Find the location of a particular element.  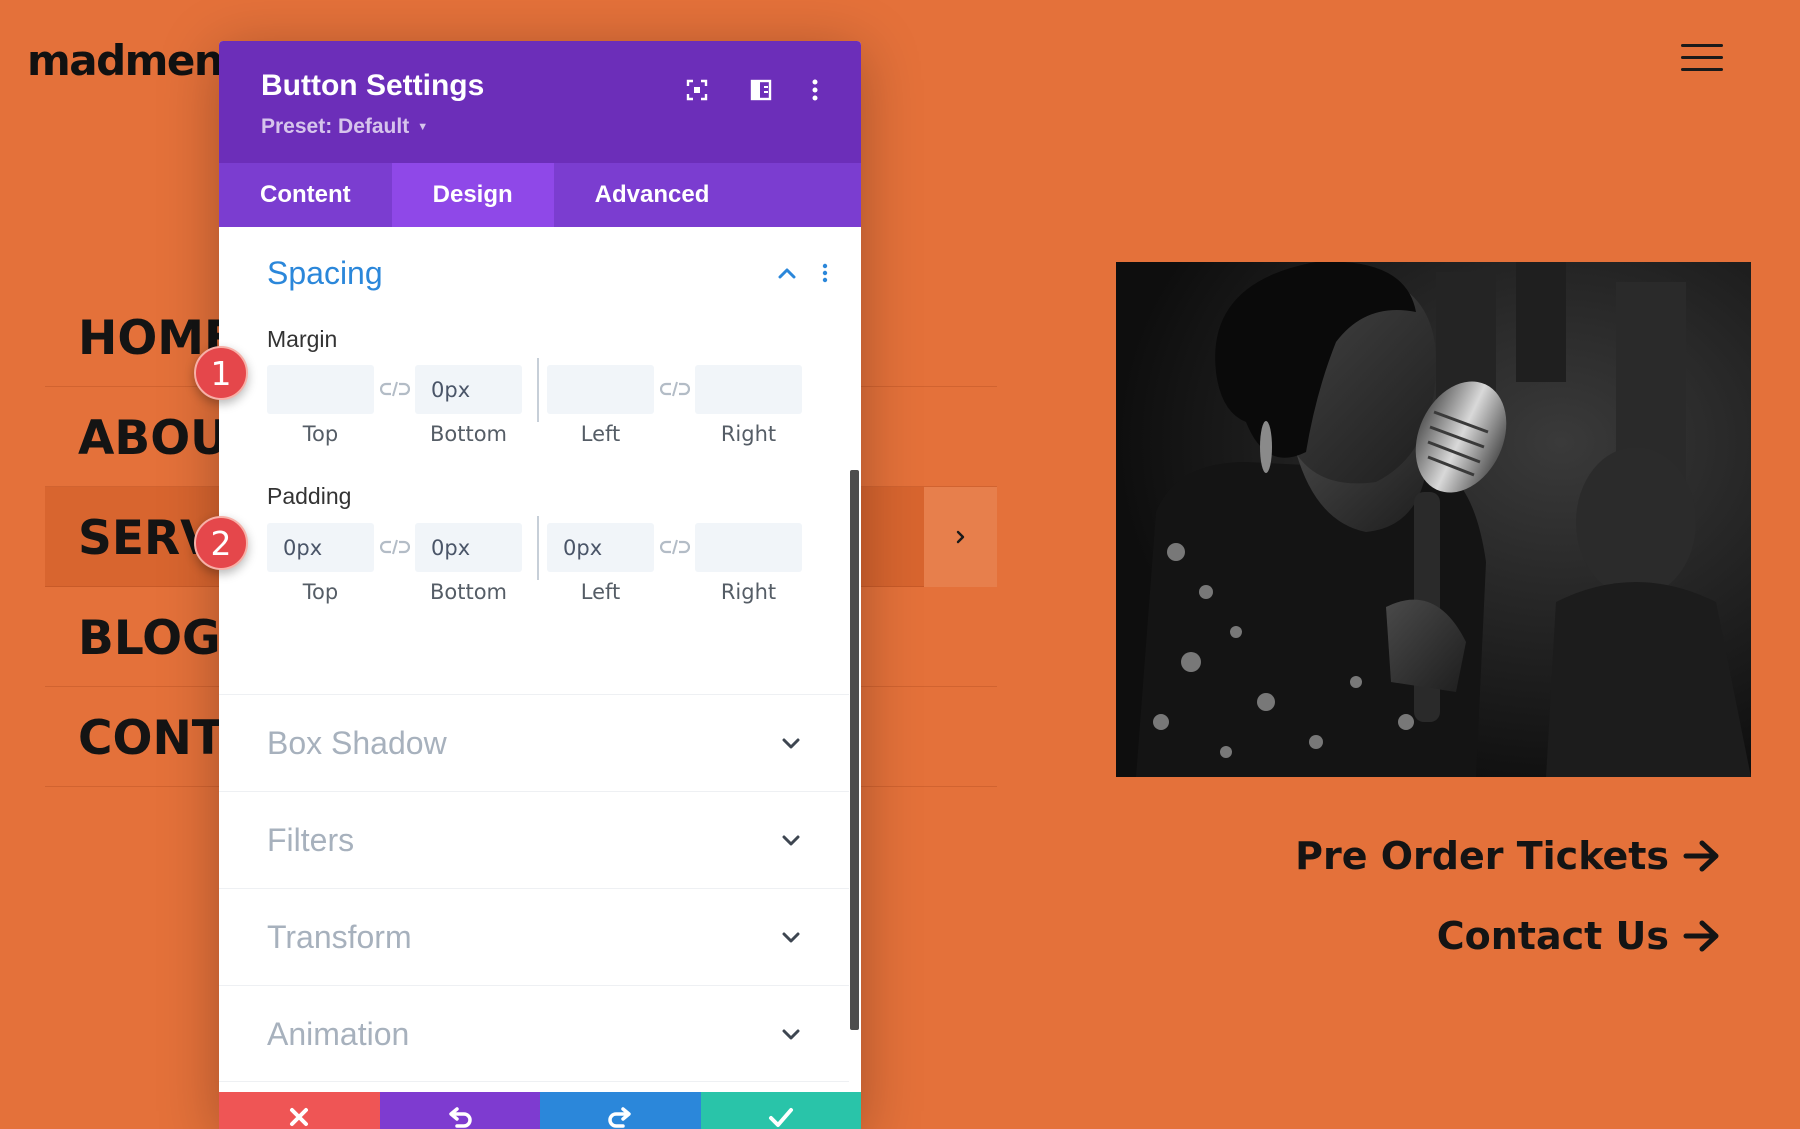

tab-content: Content is located at coordinates (305, 195).